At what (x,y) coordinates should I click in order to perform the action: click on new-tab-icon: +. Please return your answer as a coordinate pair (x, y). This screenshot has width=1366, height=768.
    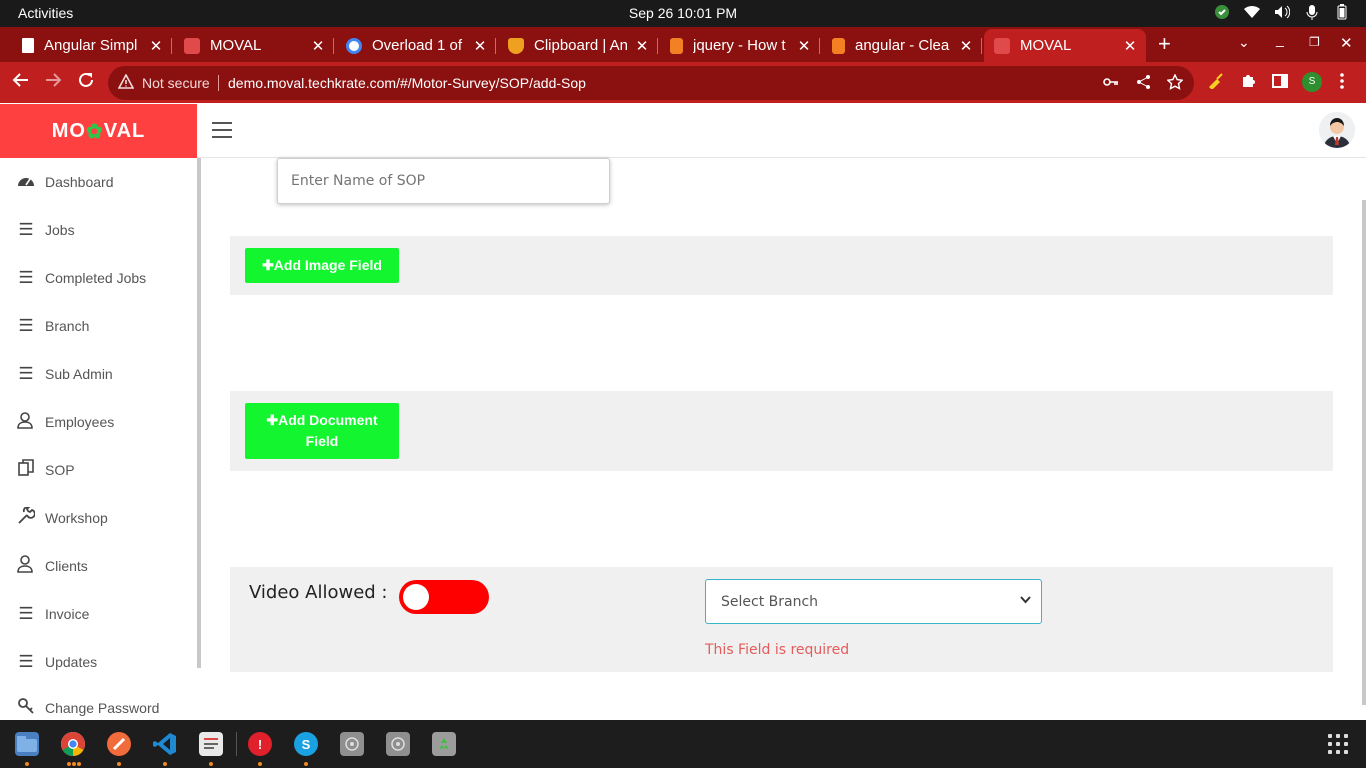
    Looking at the image, I should click on (1164, 44).